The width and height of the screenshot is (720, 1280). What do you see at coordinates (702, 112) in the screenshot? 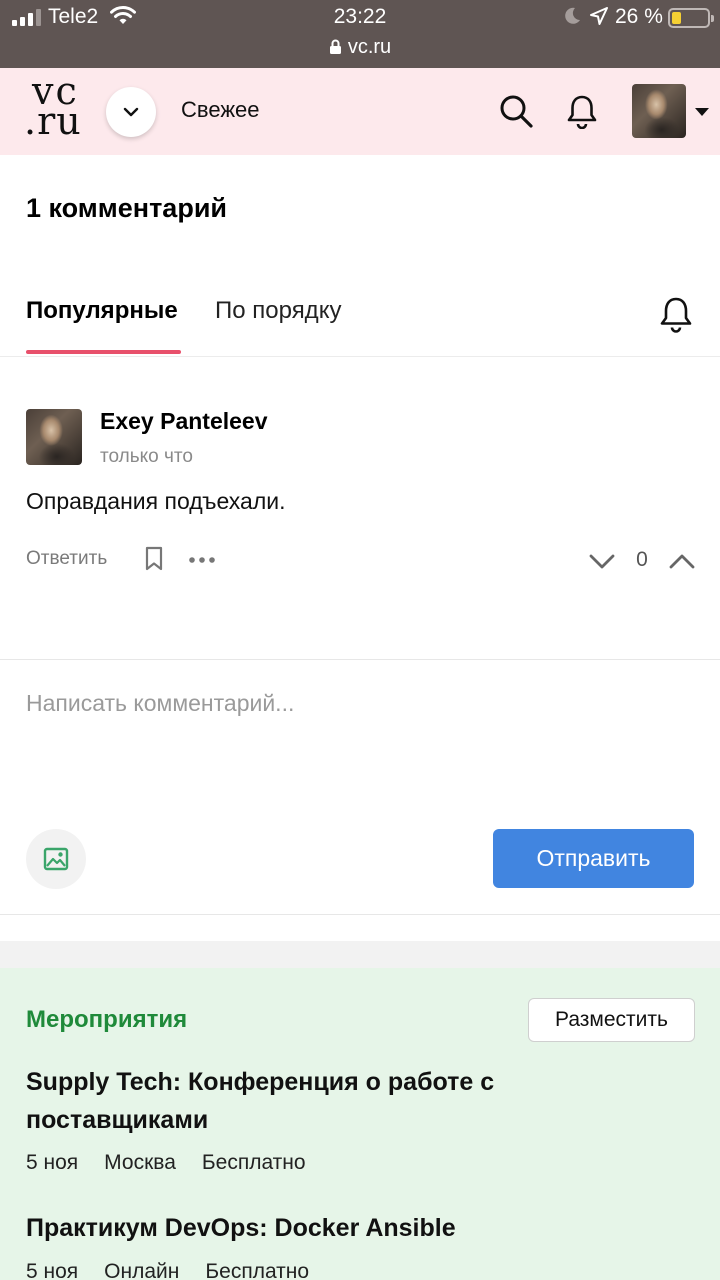
I see `caret-down-icon` at bounding box center [702, 112].